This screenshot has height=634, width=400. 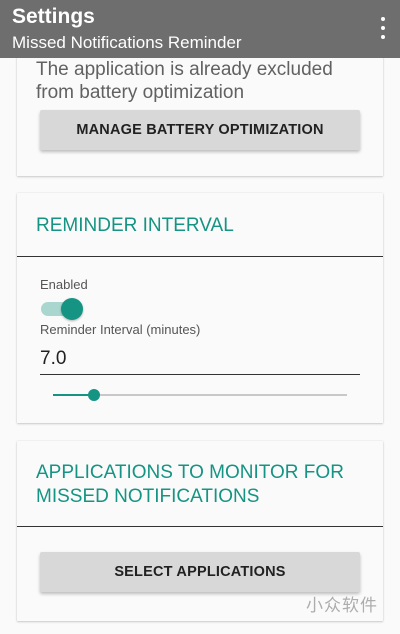 I want to click on reminder-interval-slider, so click(x=200, y=395).